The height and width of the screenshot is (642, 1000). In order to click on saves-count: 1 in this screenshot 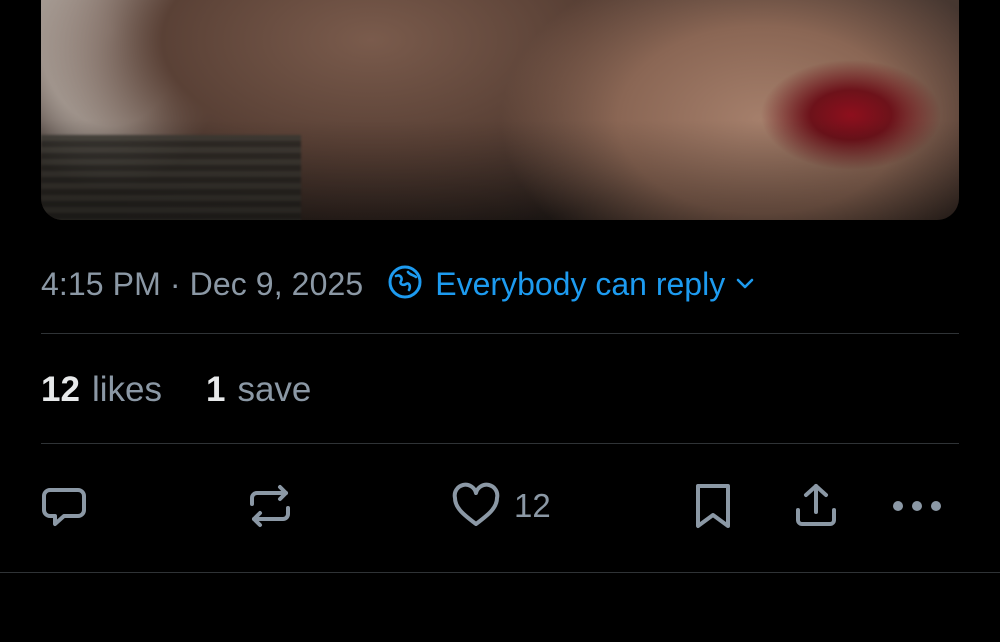, I will do `click(215, 389)`.